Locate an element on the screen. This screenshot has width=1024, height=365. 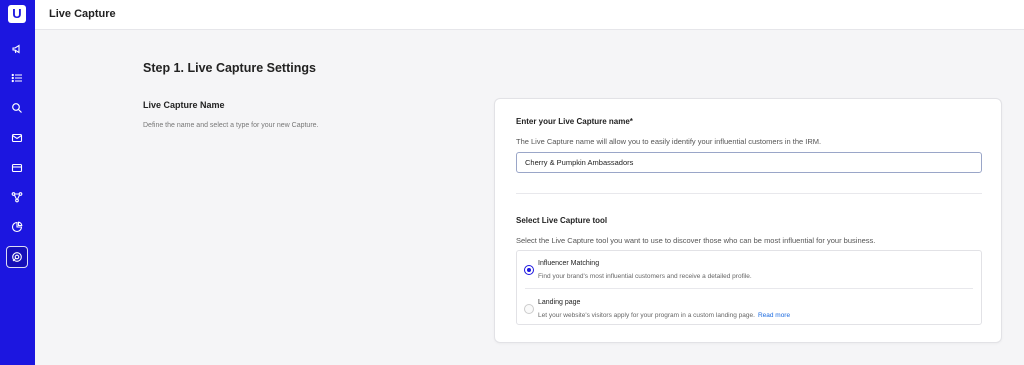
name-field-label: Enter your Live Capture name* is located at coordinates (574, 121).